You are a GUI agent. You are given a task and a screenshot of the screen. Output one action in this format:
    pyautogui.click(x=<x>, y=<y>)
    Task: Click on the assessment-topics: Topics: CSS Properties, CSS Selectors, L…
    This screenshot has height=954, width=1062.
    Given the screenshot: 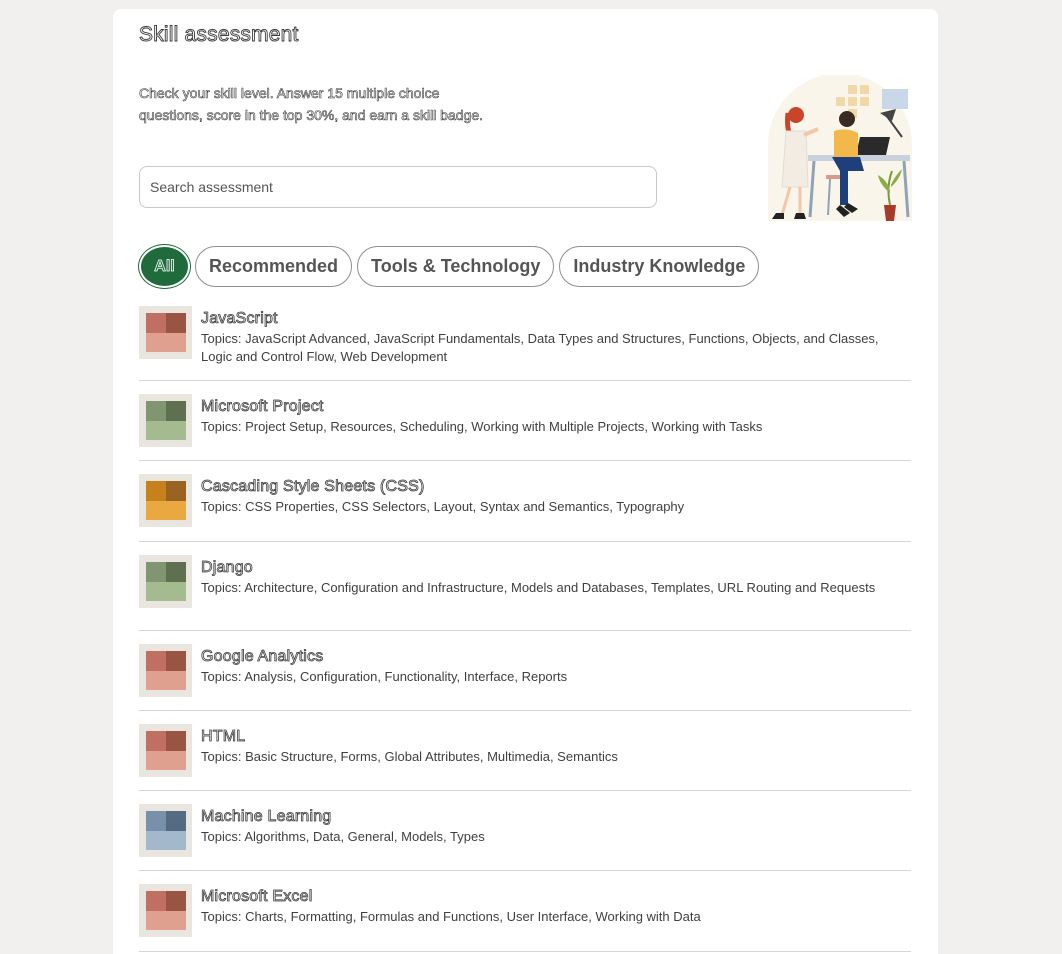 What is the action you would take?
    pyautogui.click(x=443, y=506)
    